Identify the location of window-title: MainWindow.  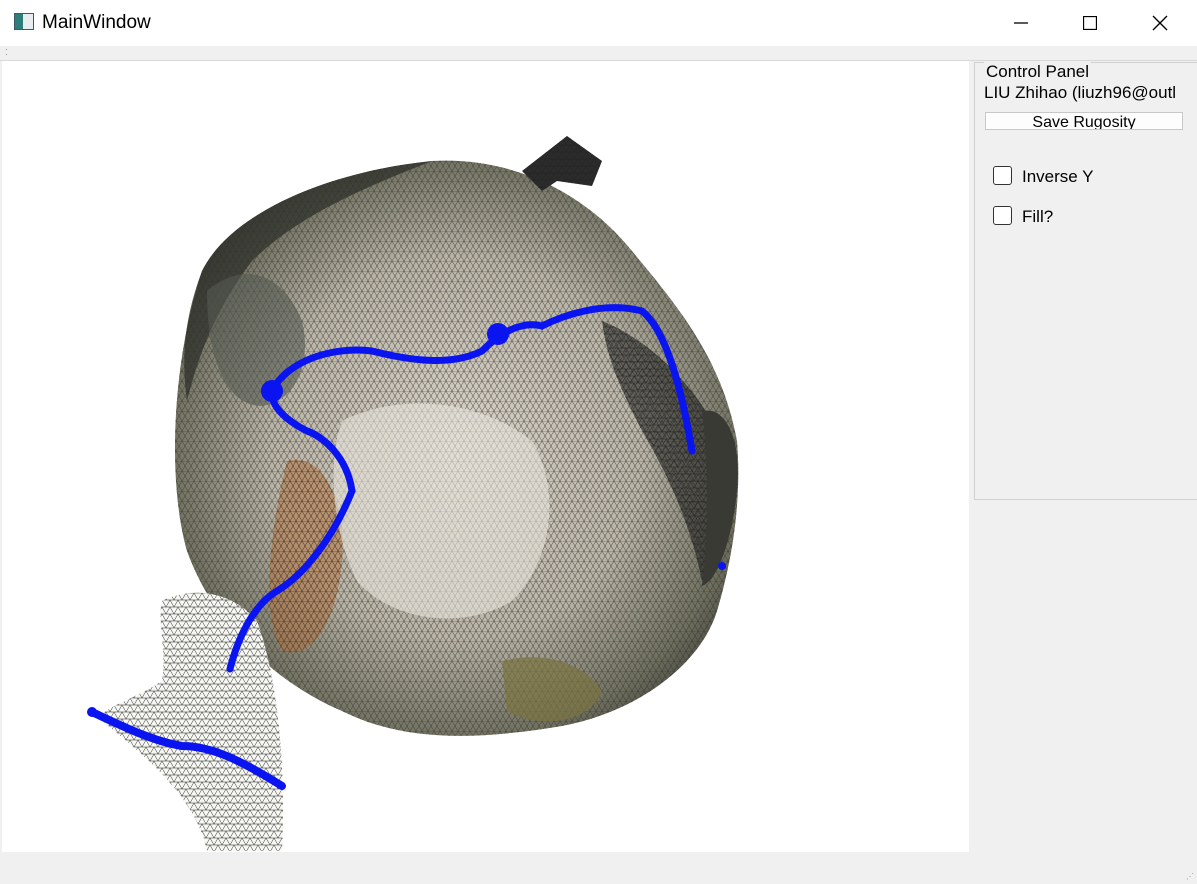
(96, 22).